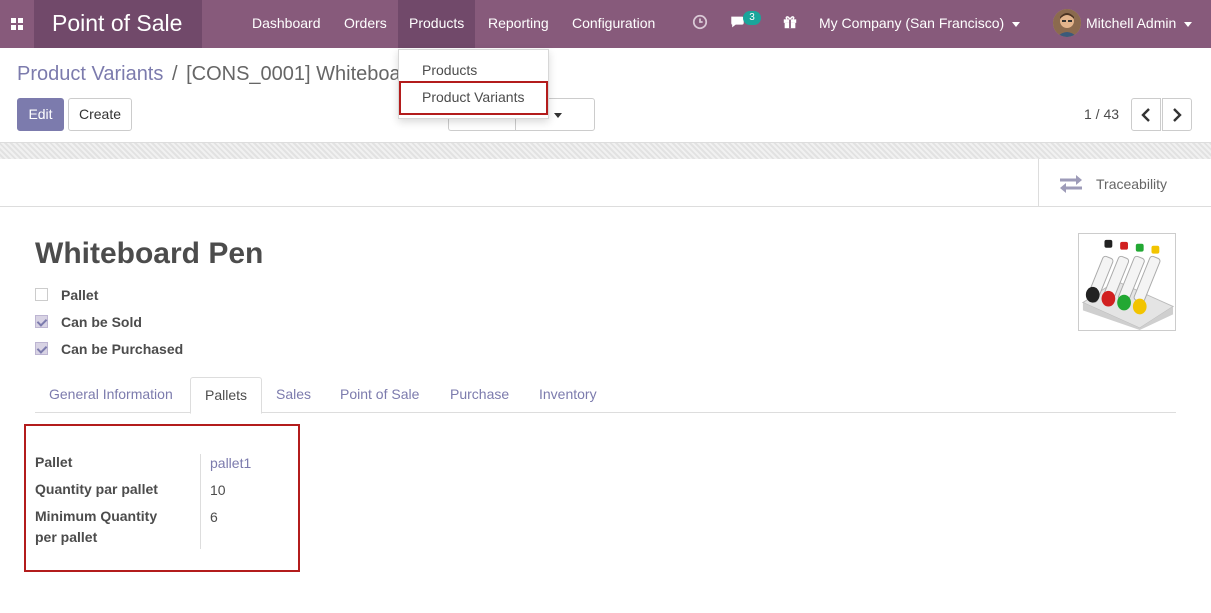 This screenshot has height=613, width=1211. What do you see at coordinates (80, 295) in the screenshot?
I see `pallet-checkbox-label: Pallet` at bounding box center [80, 295].